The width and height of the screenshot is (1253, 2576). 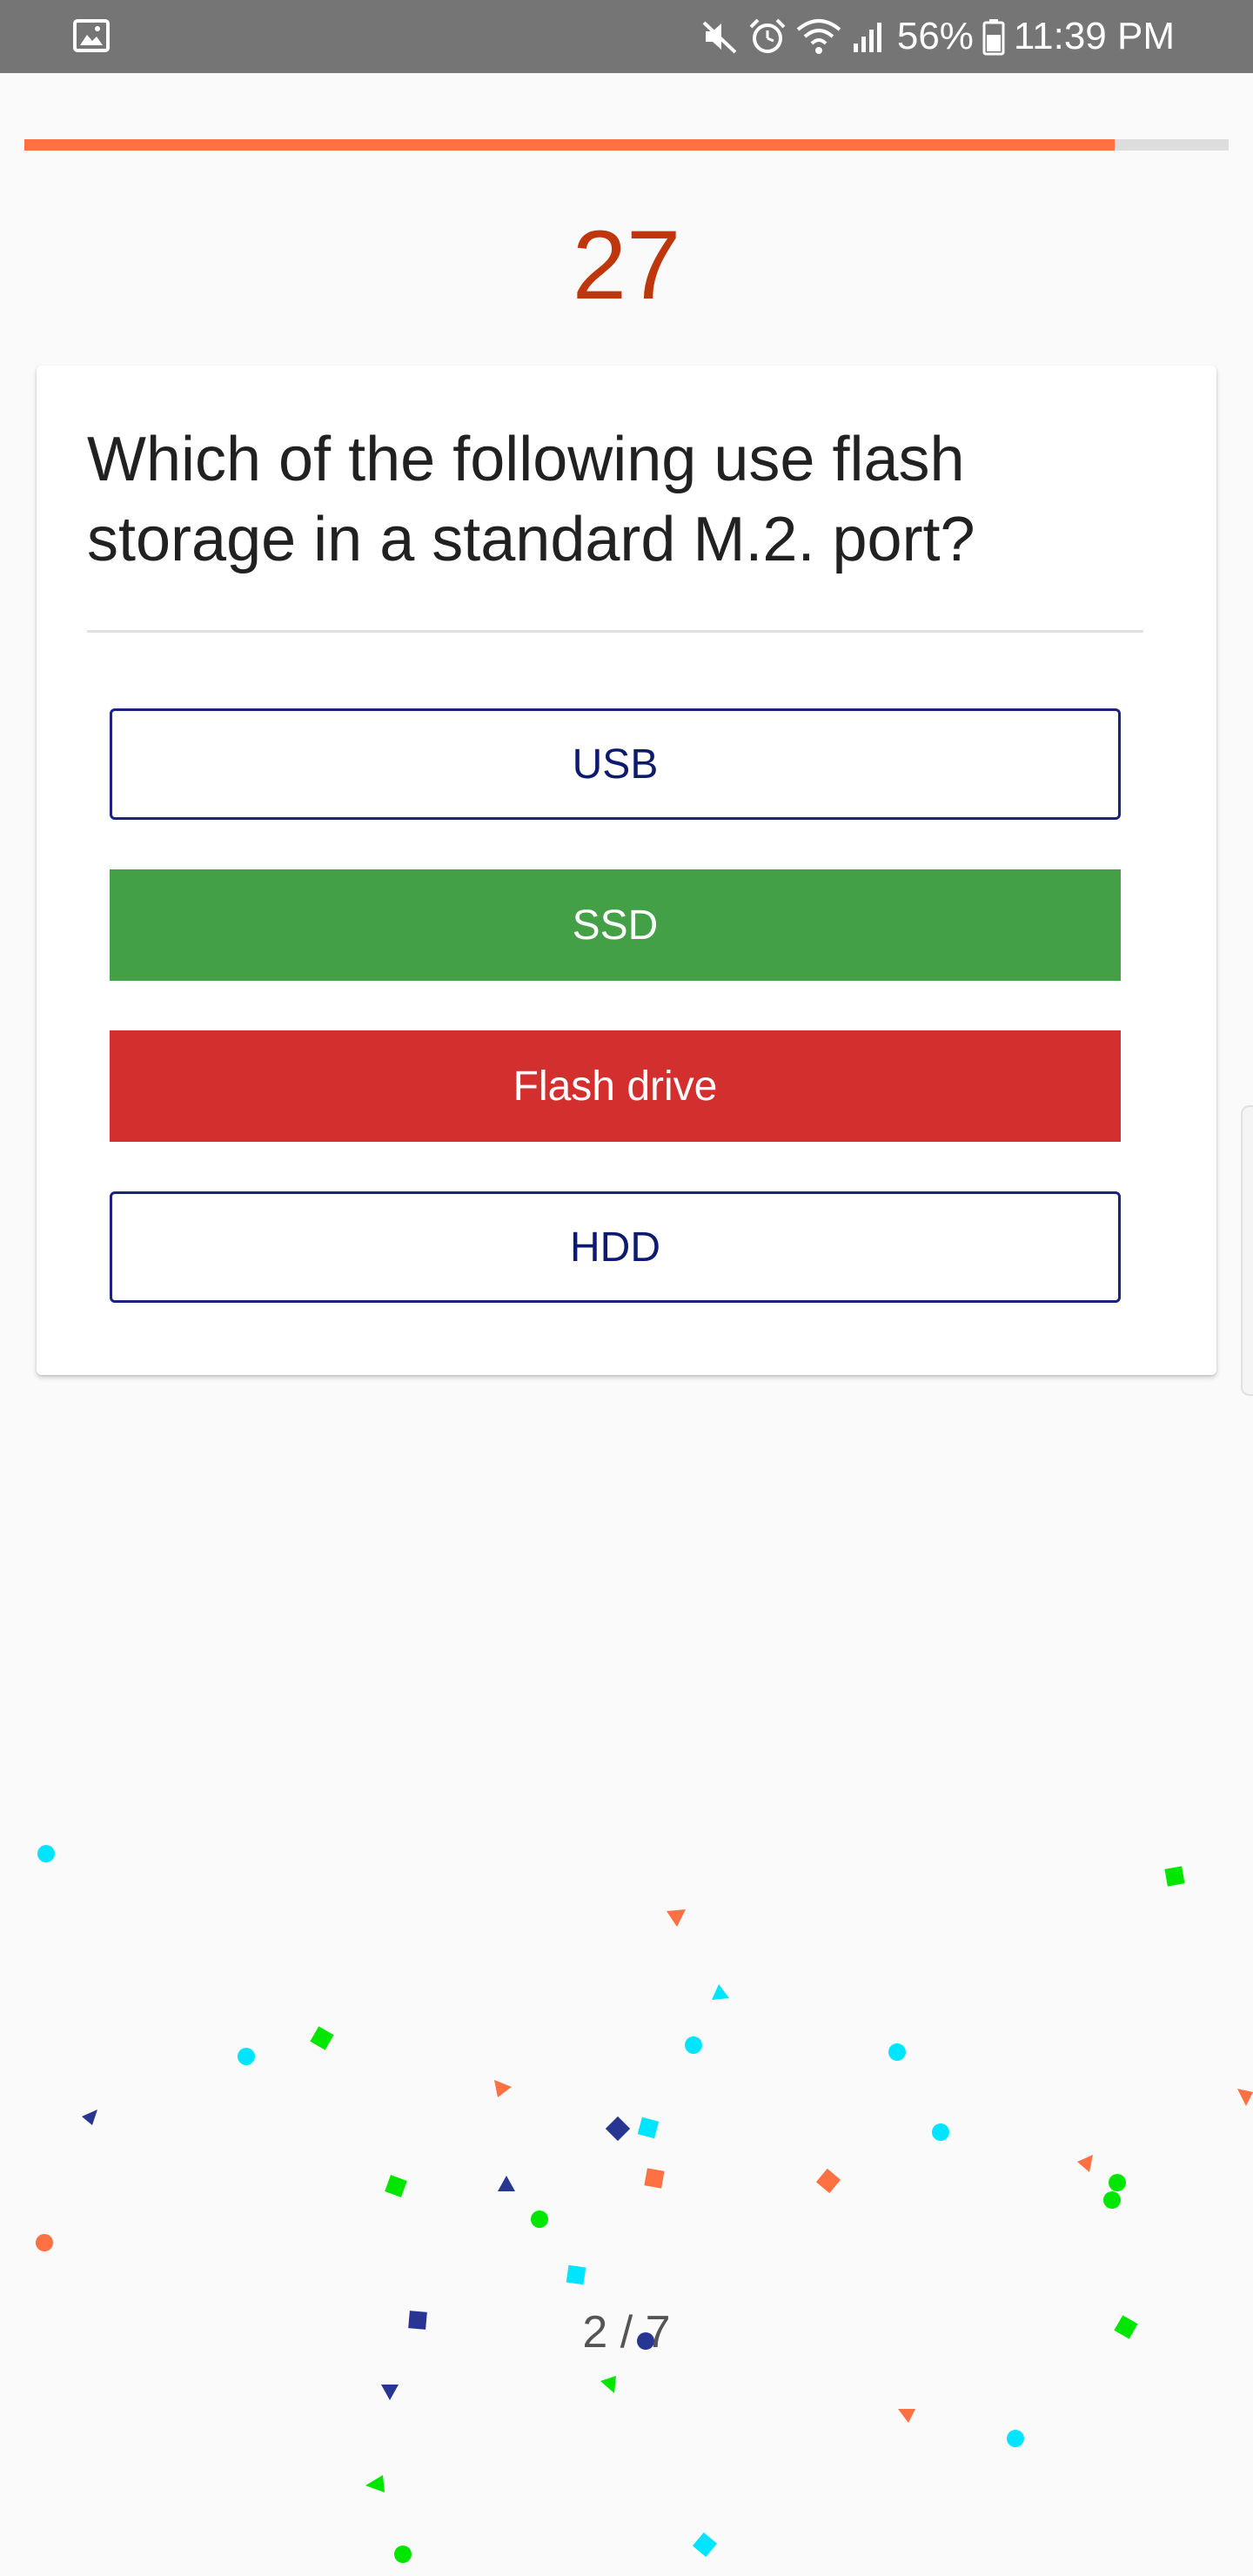 What do you see at coordinates (1247, 1250) in the screenshot?
I see `side-drawer-handle` at bounding box center [1247, 1250].